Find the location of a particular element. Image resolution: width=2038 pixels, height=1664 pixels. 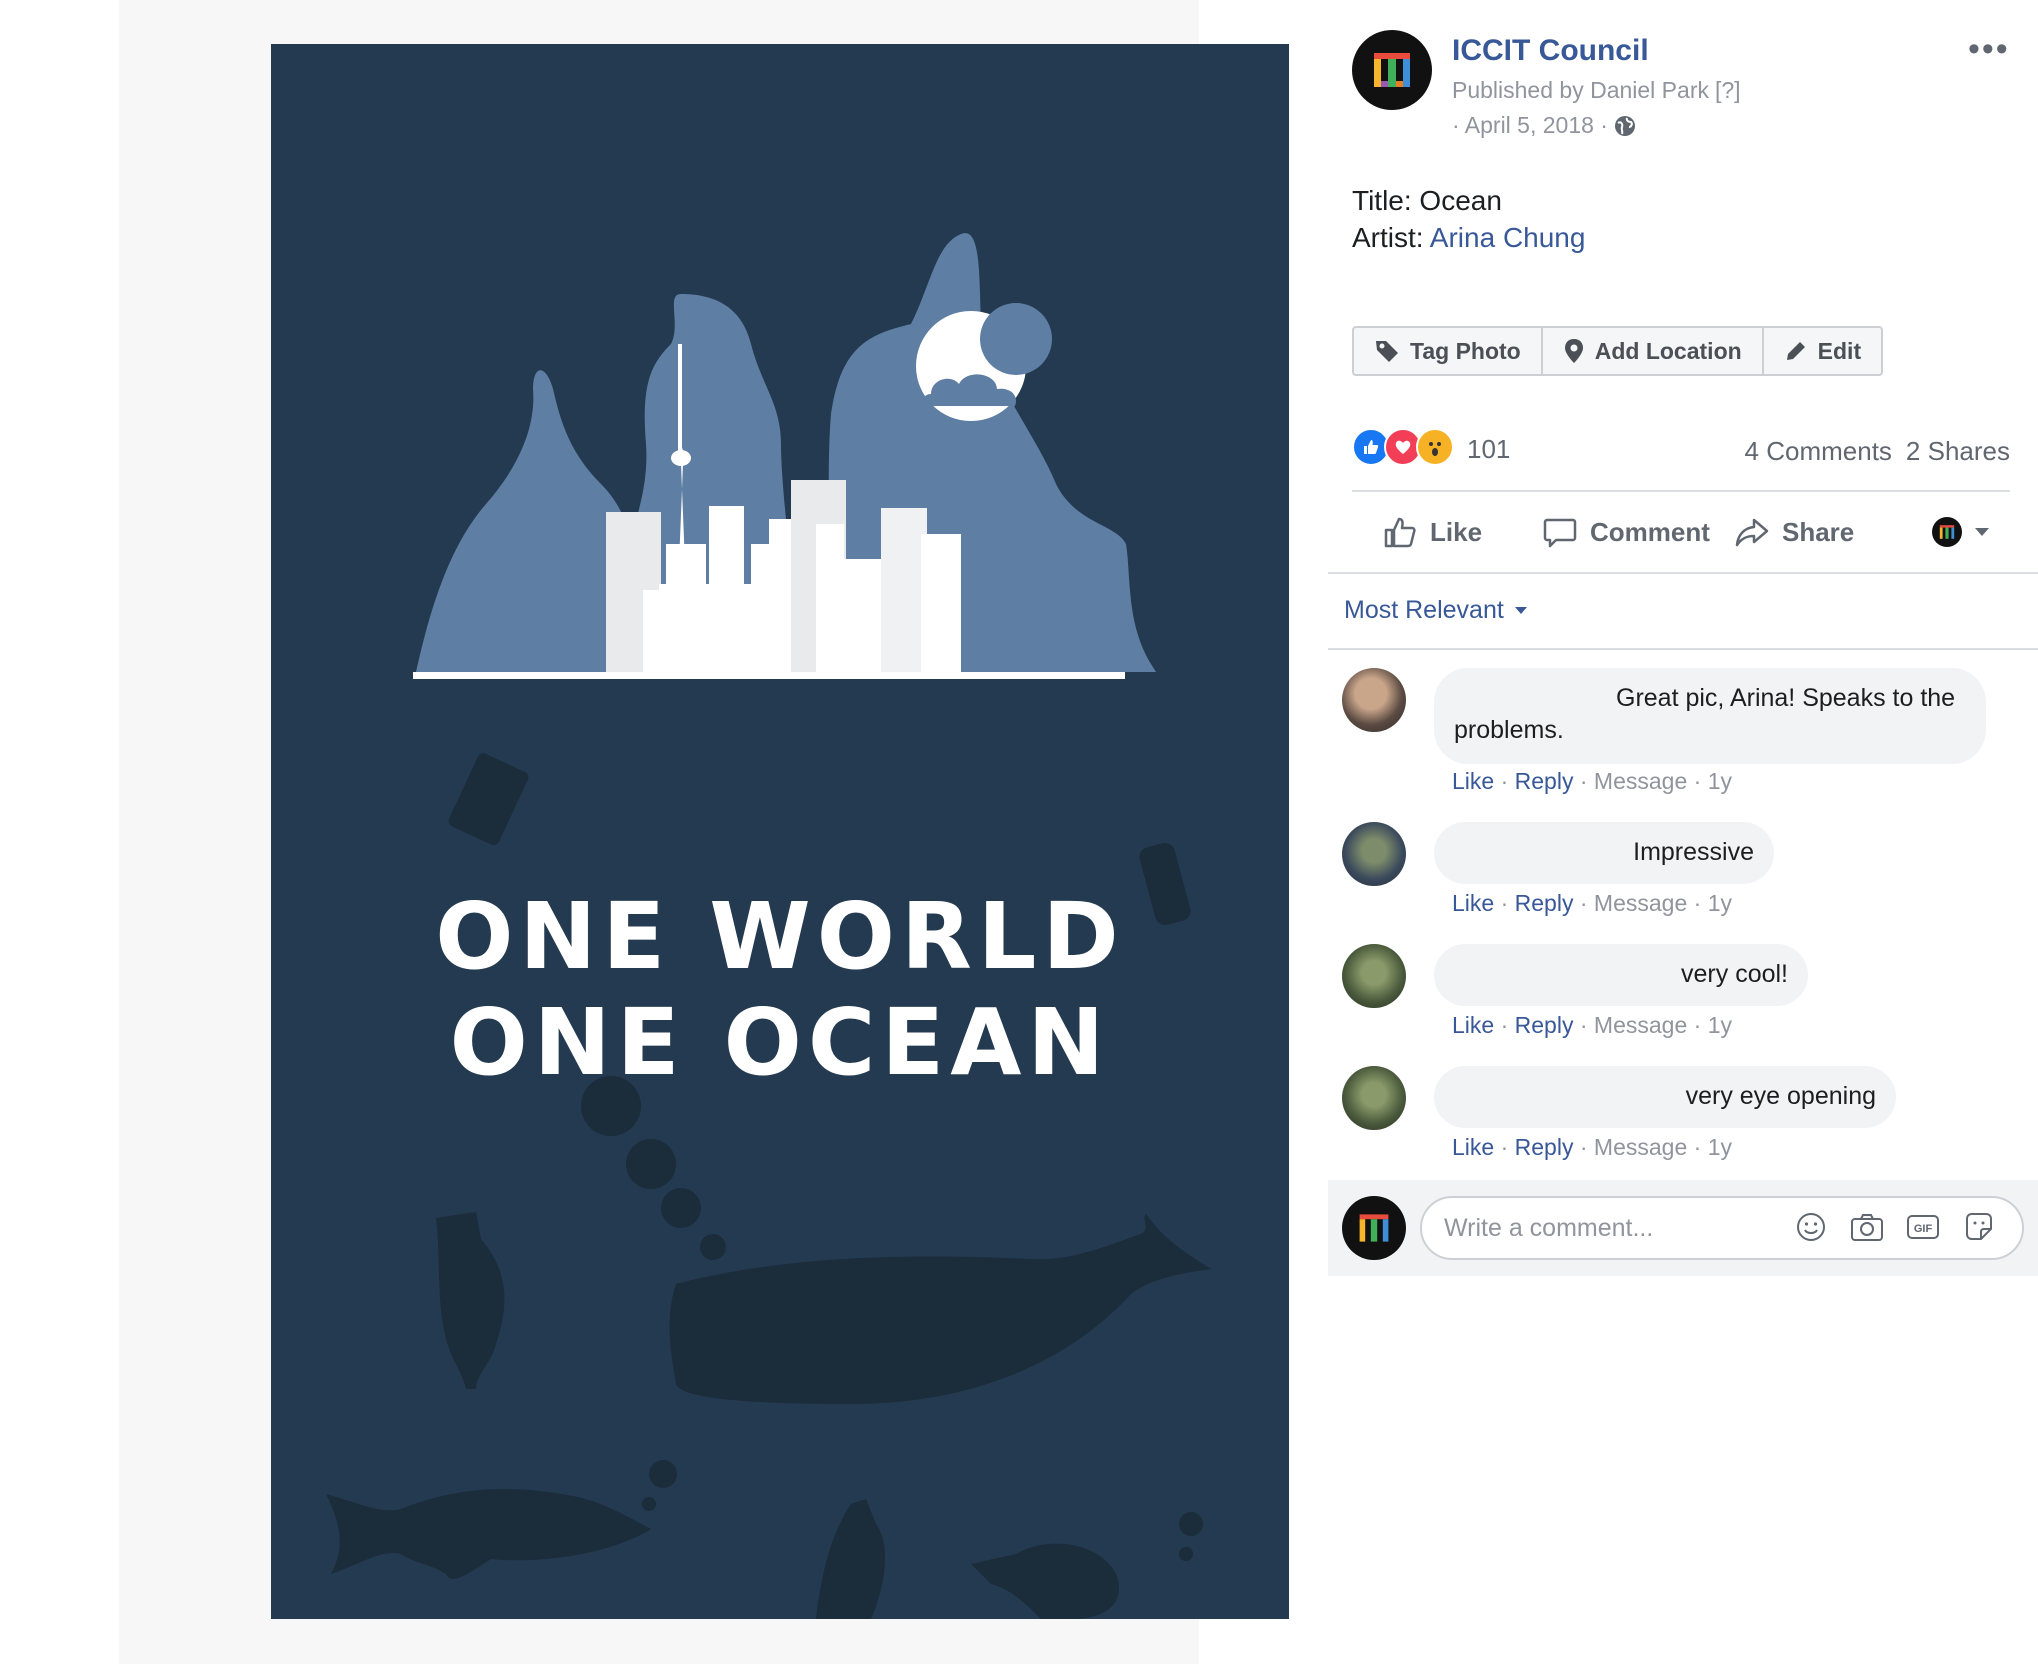

pencil-icon is located at coordinates (1795, 351).